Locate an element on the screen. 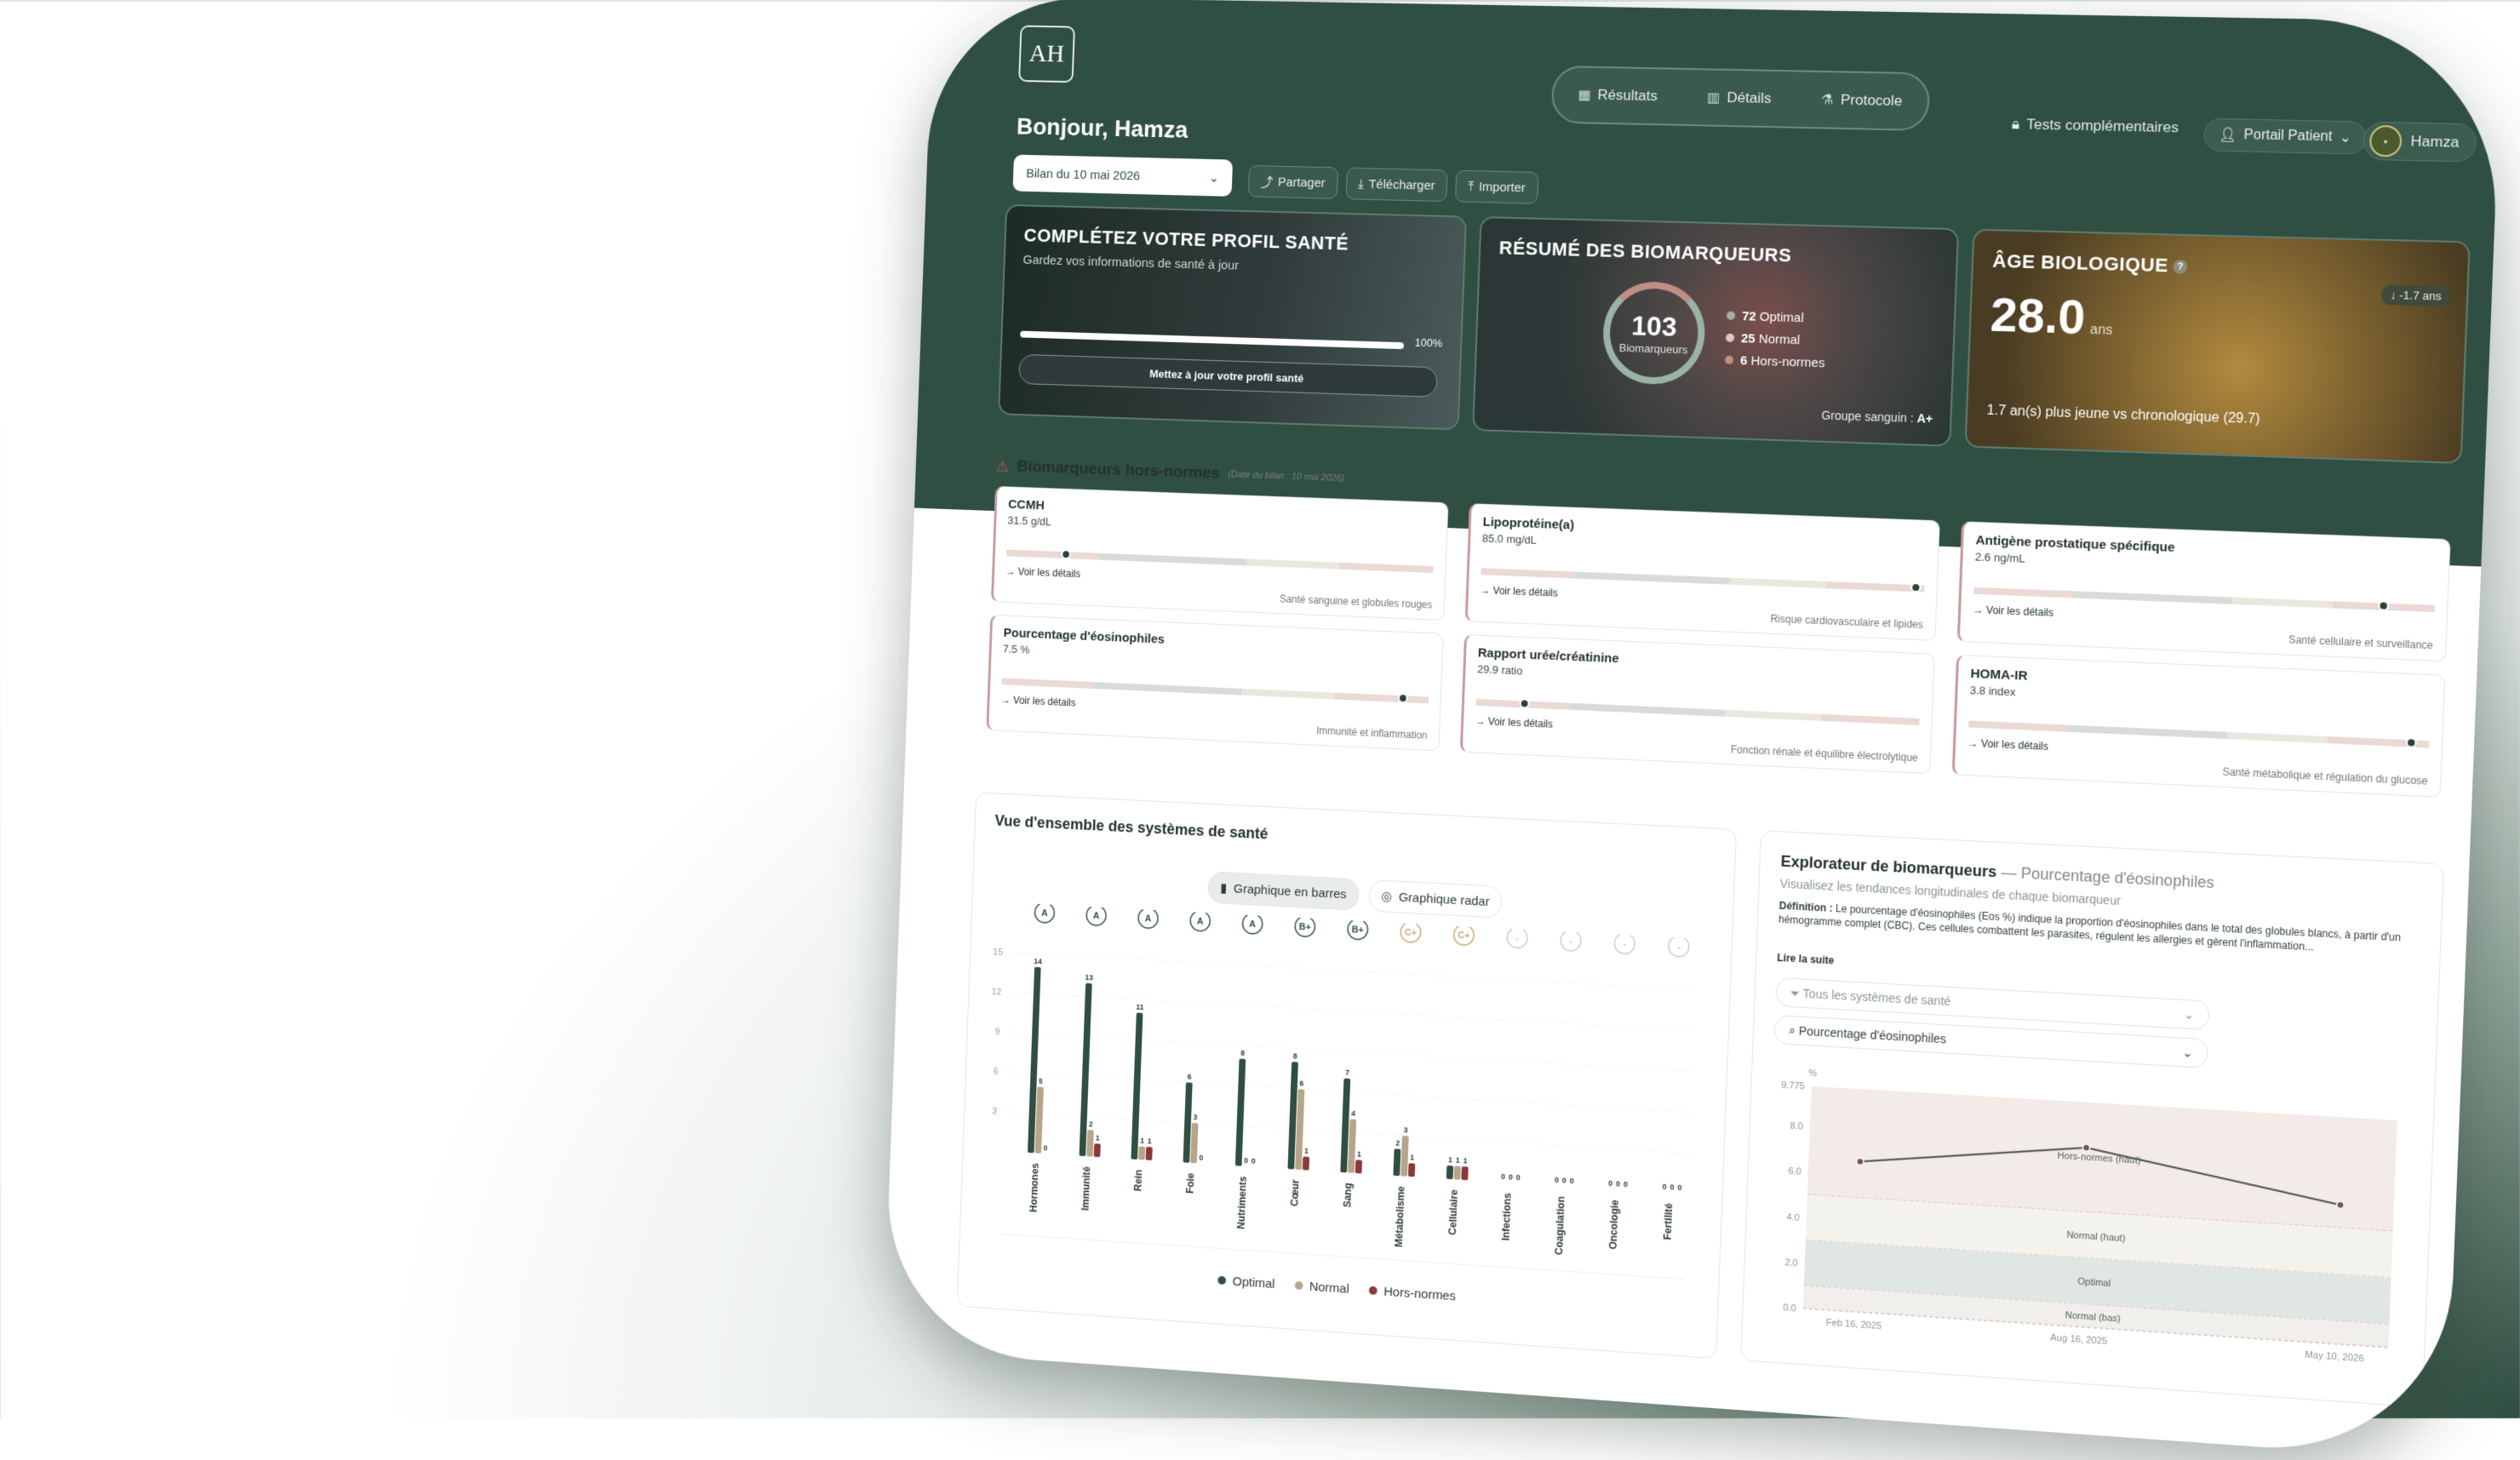 The height and width of the screenshot is (1460, 2520). blood-value: A+ is located at coordinates (1924, 418).